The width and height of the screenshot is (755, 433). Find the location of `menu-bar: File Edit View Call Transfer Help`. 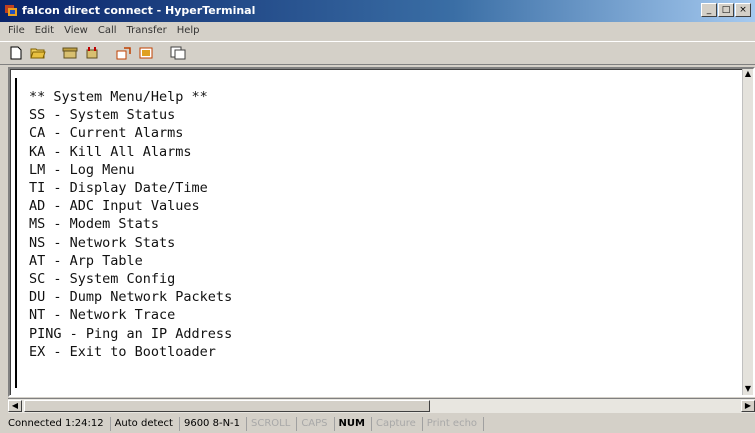

menu-bar: File Edit View Call Transfer Help is located at coordinates (377, 31).